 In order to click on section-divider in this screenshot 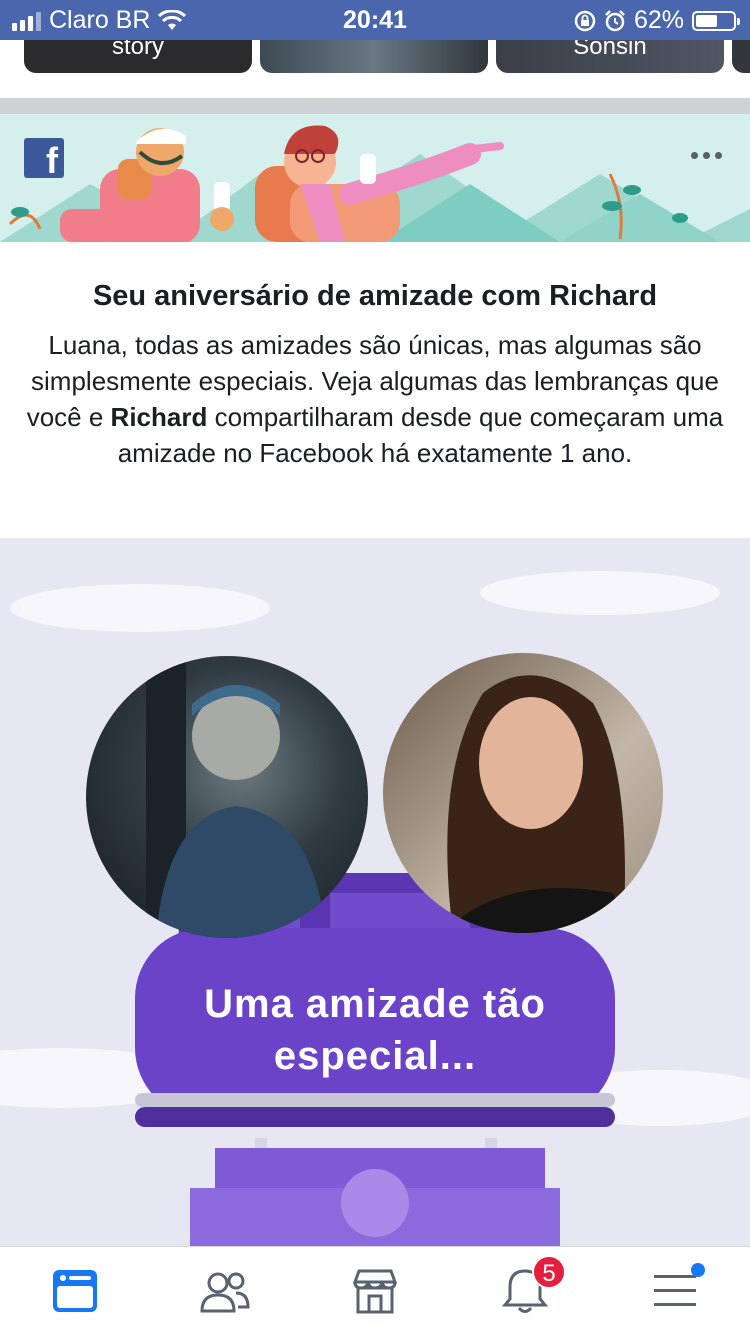, I will do `click(375, 106)`.